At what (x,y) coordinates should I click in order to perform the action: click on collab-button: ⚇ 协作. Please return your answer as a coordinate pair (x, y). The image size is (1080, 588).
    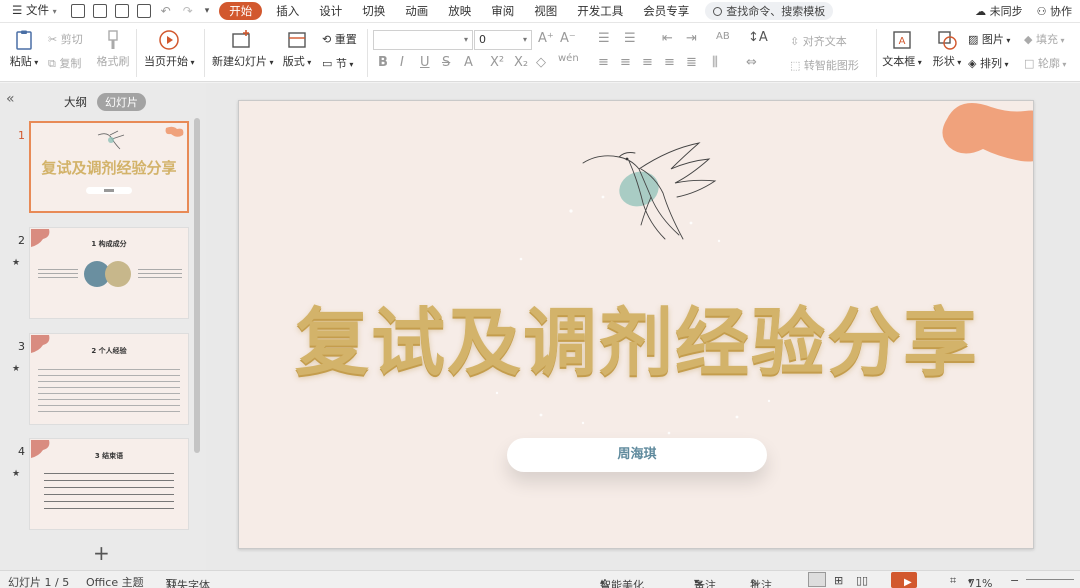
    Looking at the image, I should click on (1054, 11).